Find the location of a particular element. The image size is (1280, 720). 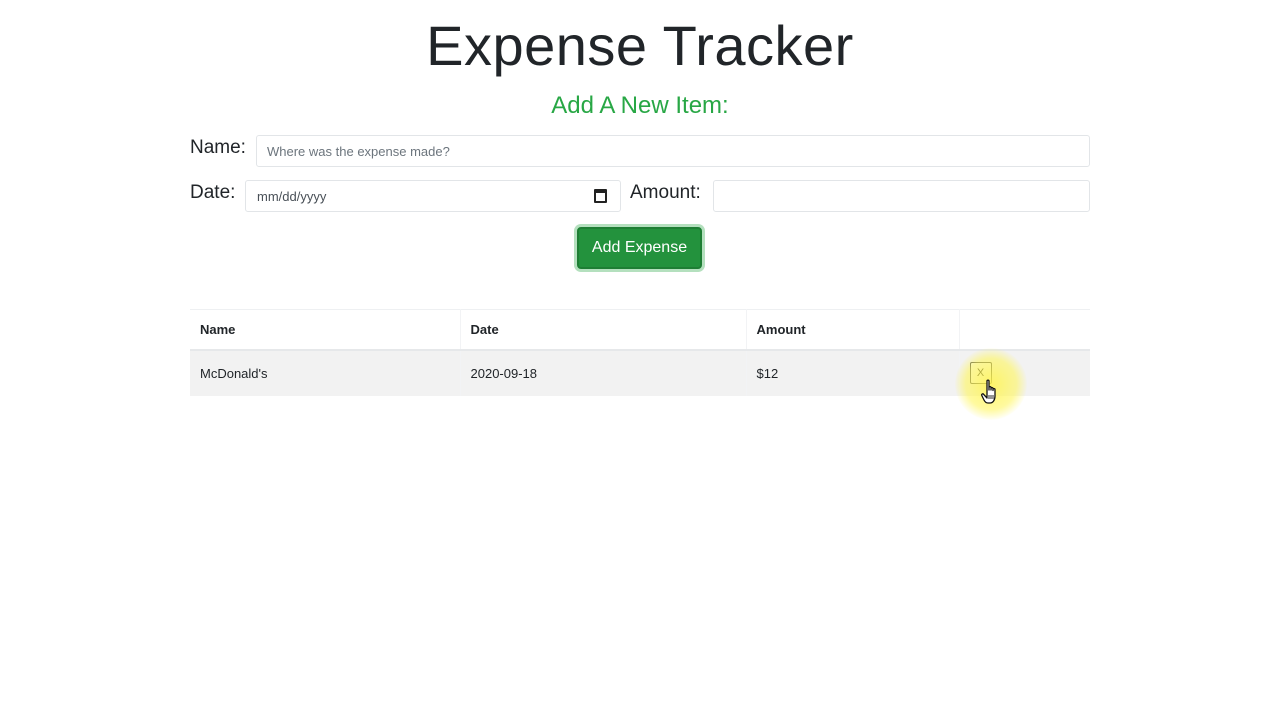

add-expense-button: Add Expense is located at coordinates (639, 248).